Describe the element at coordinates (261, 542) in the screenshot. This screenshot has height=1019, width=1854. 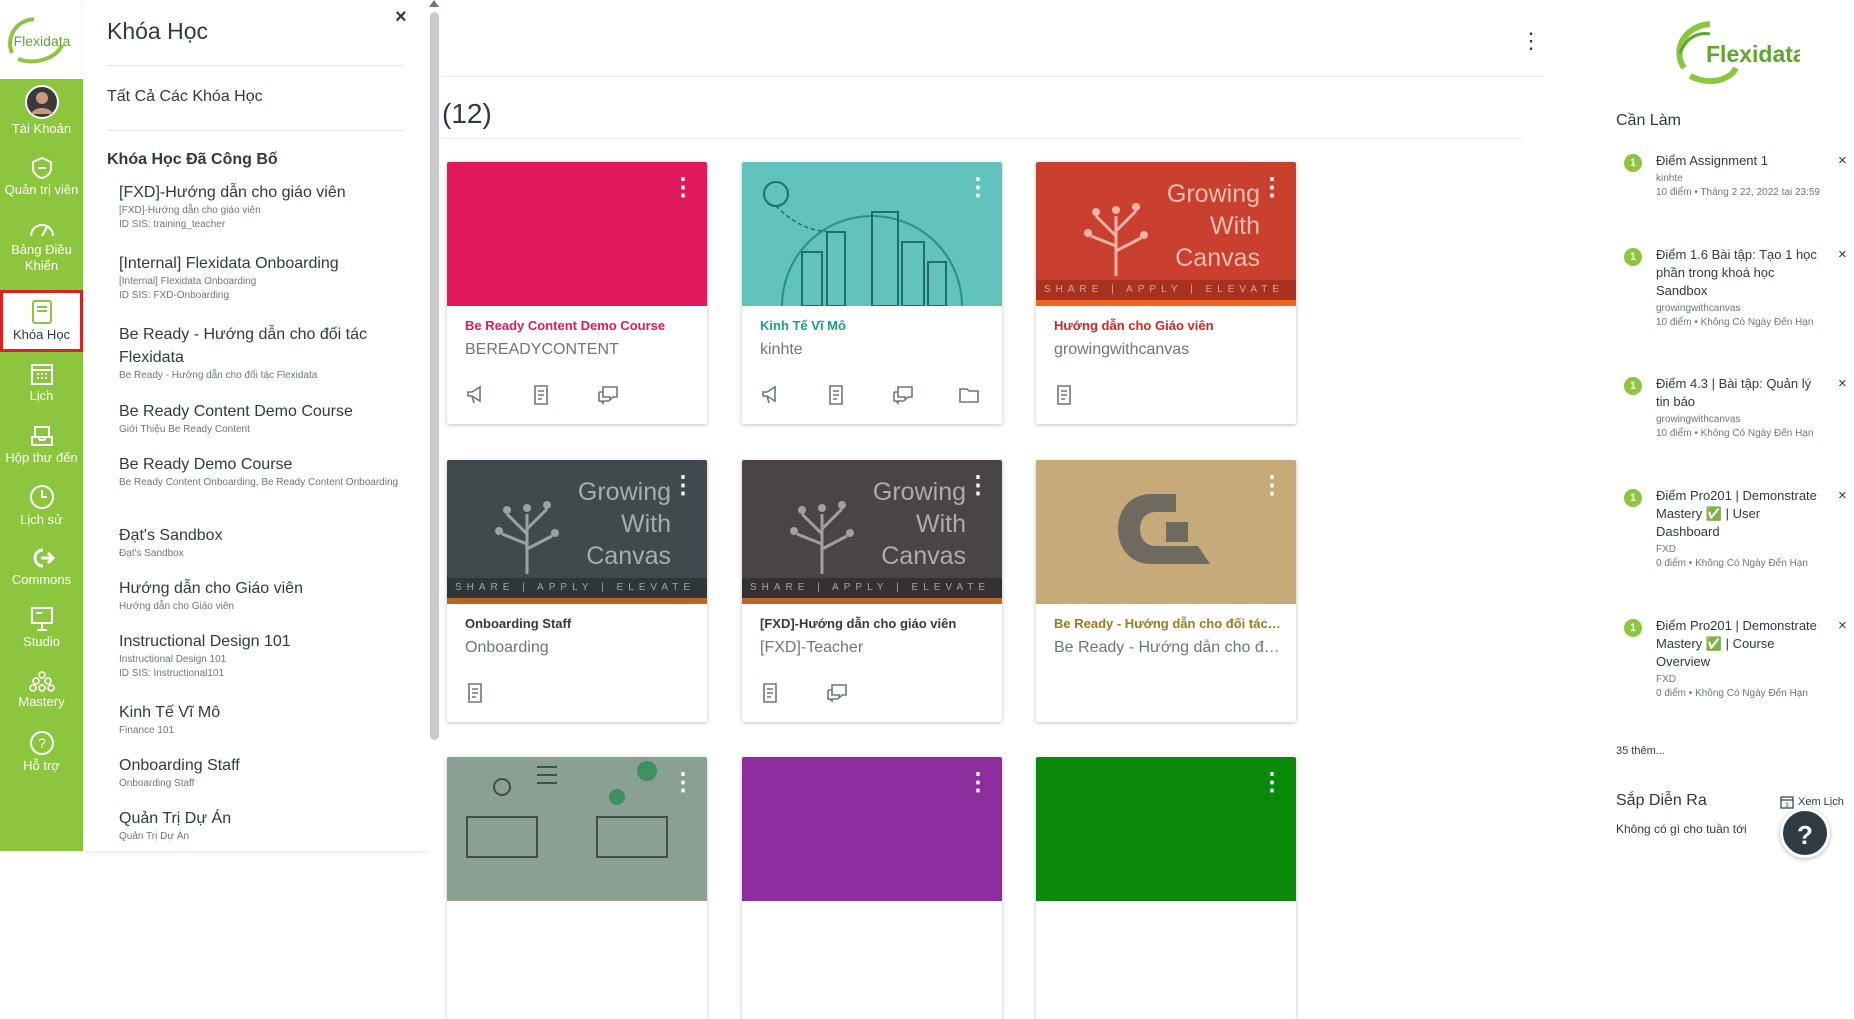
I see `tray-course-item: Đạt's Sandbox Đạt's Sandbox` at that location.